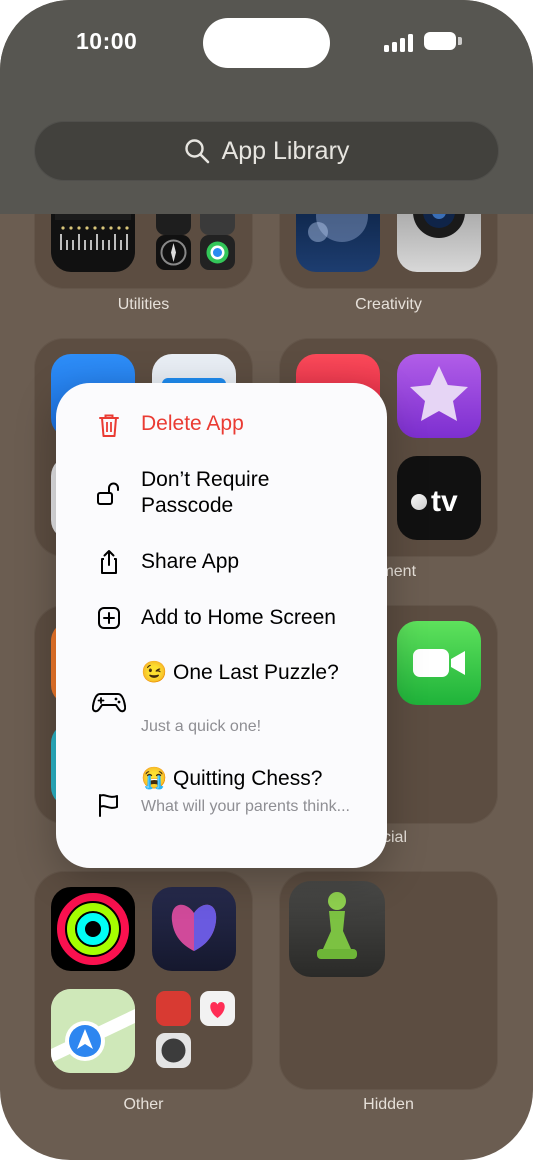 The image size is (533, 1160). I want to click on menu-label-passcode: Don’t Require Passcode, so click(205, 492).